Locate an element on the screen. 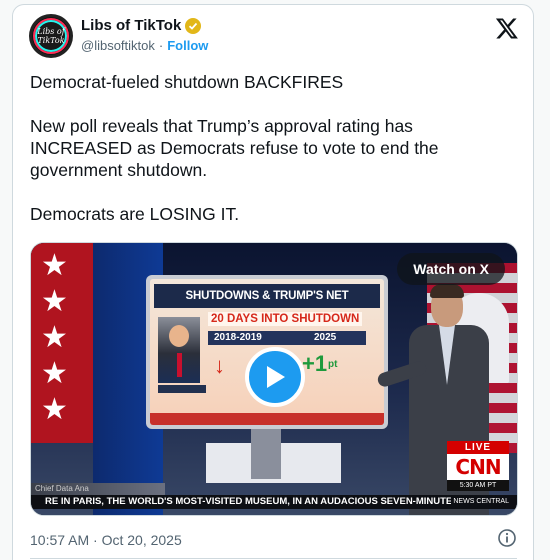  years-bar: 2018-2019 2025 is located at coordinates (287, 338).